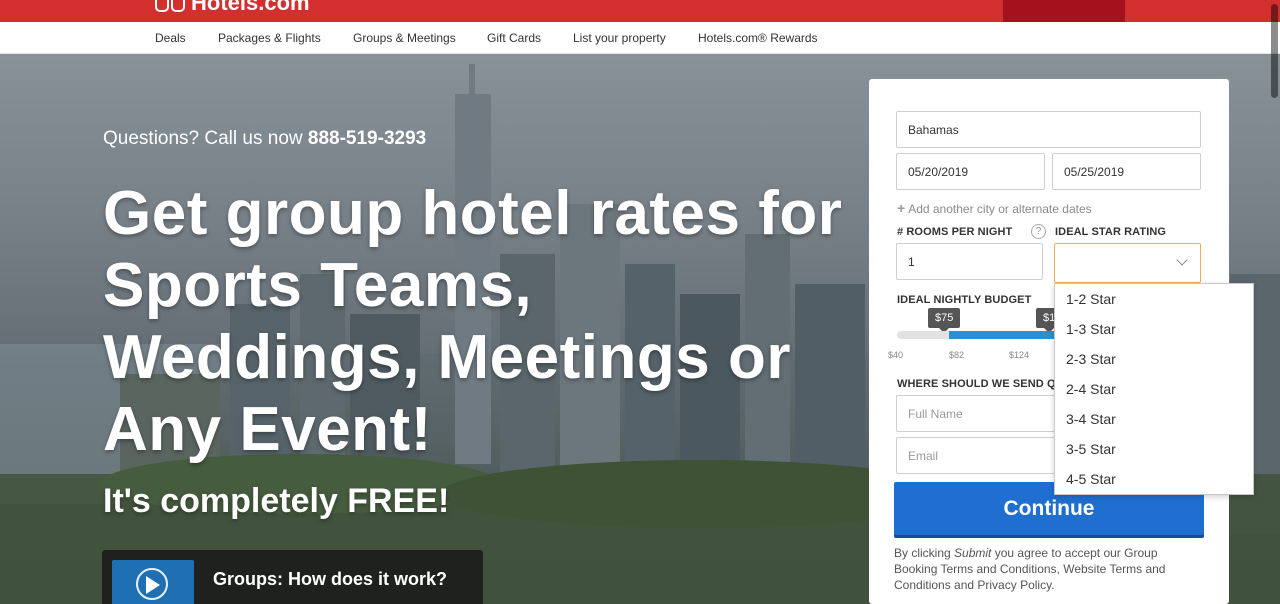 This screenshot has height=604, width=1280. Describe the element at coordinates (153, 585) in the screenshot. I see `play-icon` at that location.